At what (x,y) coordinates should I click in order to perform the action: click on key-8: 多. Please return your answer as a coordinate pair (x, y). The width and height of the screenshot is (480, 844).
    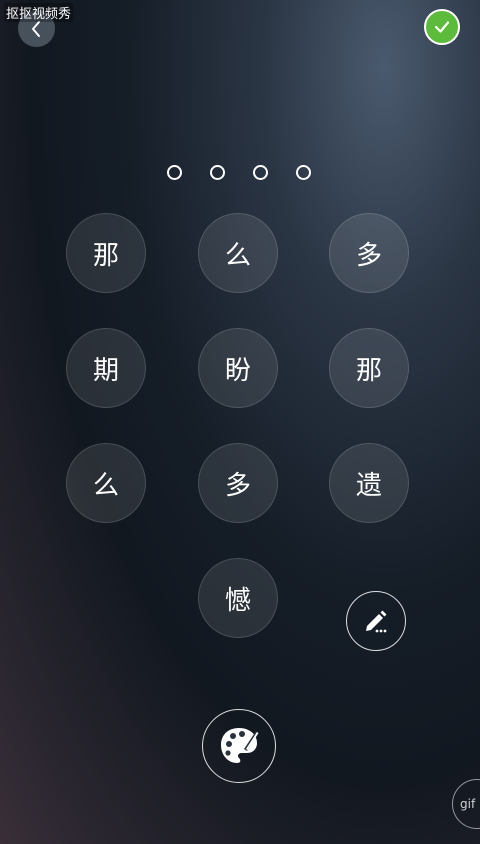
    Looking at the image, I should click on (238, 483).